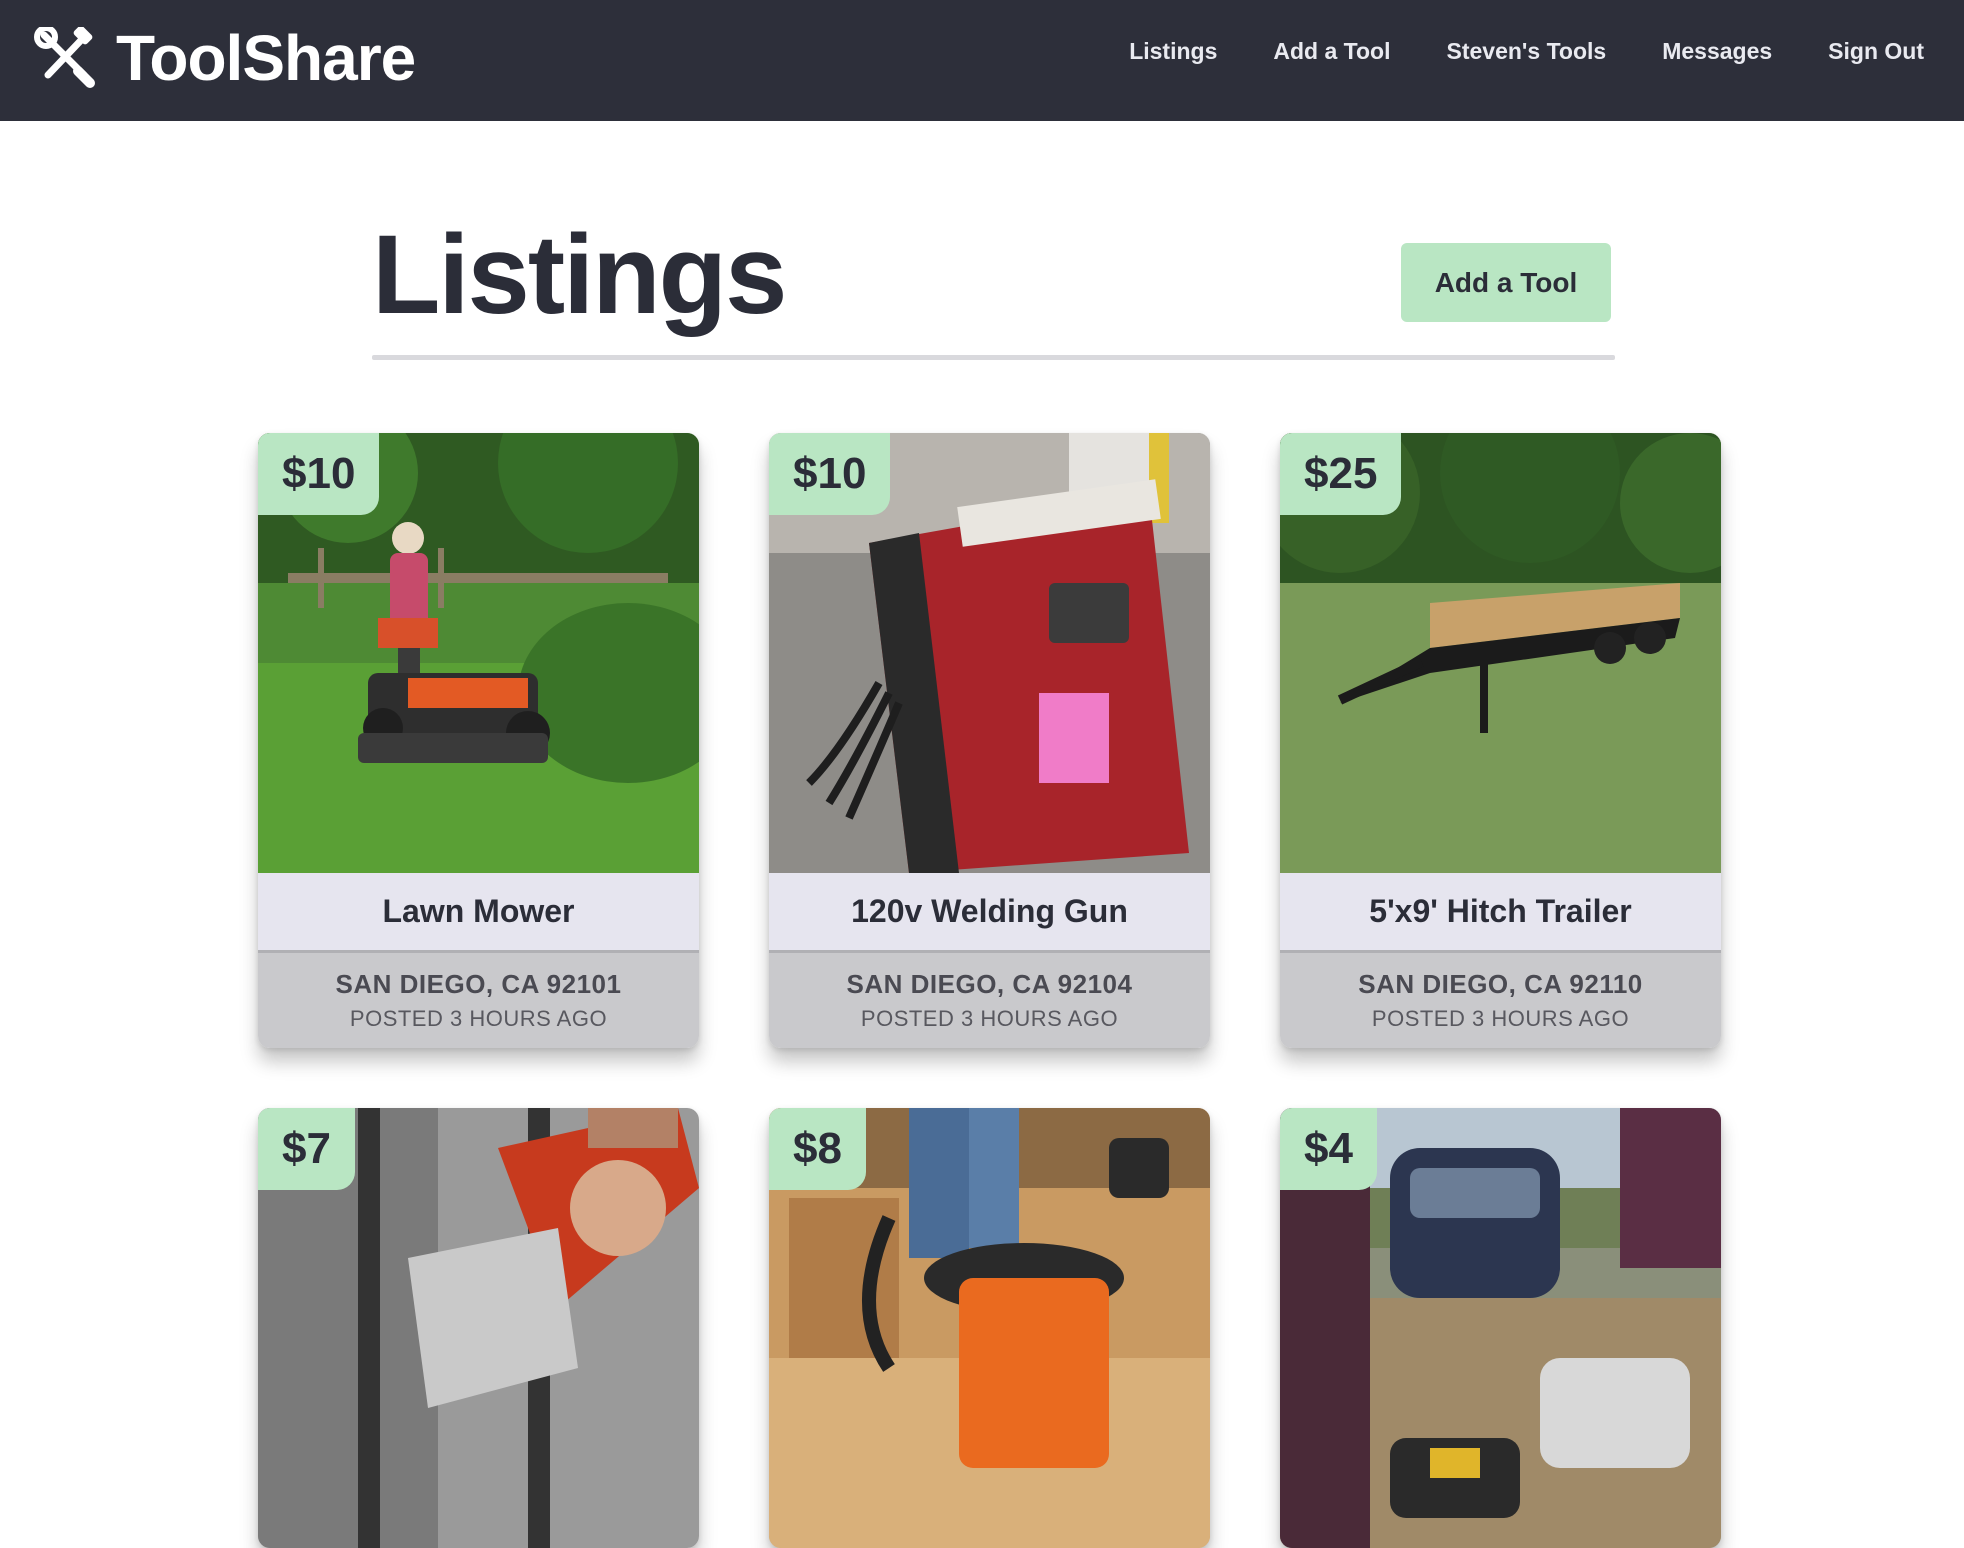 The height and width of the screenshot is (1548, 1964). I want to click on listing-card: $8, so click(989, 1328).